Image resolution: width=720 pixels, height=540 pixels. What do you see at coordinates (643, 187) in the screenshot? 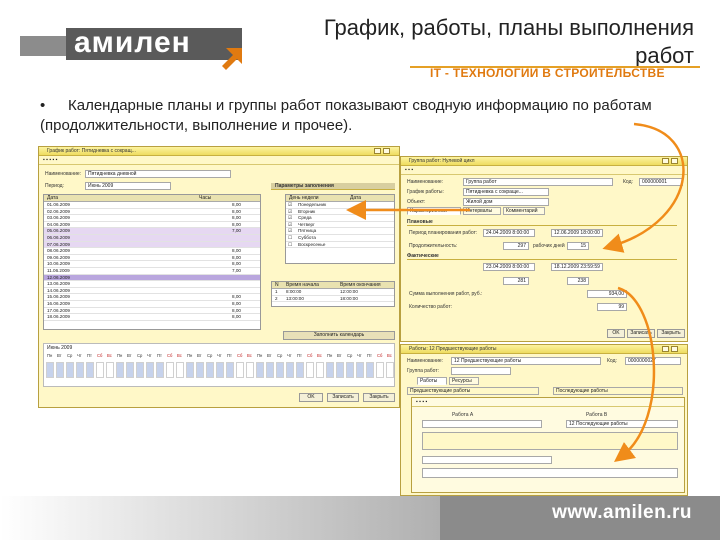
I see `arrow-to-top-window` at bounding box center [643, 187].